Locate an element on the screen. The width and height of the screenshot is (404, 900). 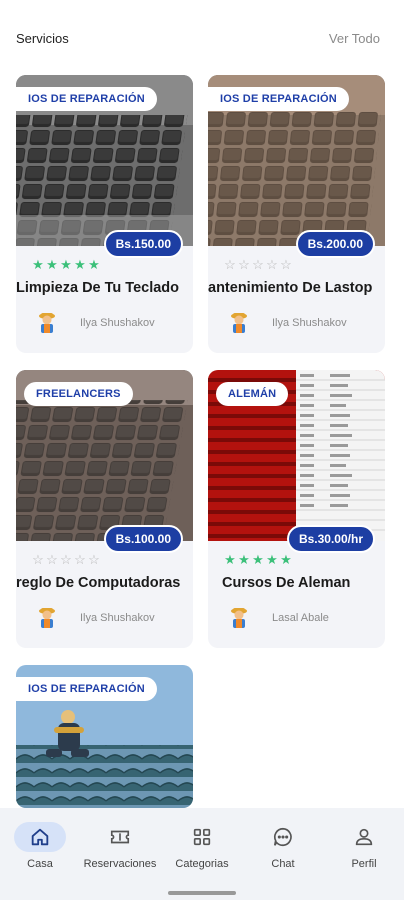
gesture-handle is located at coordinates (202, 893).